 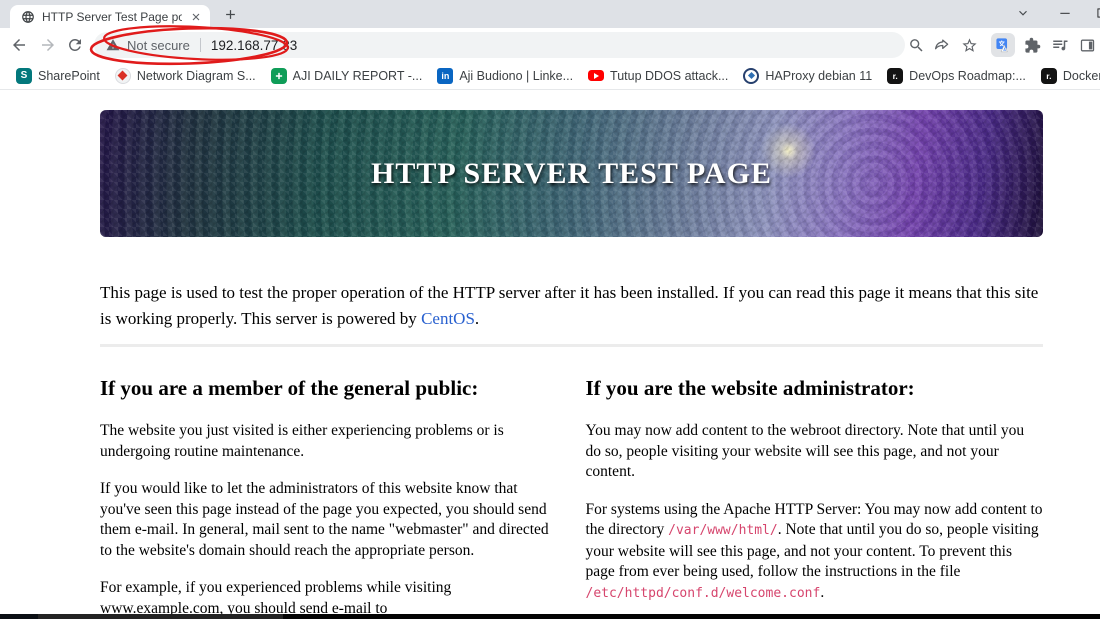 I want to click on tab-close-icon, so click(x=196, y=17).